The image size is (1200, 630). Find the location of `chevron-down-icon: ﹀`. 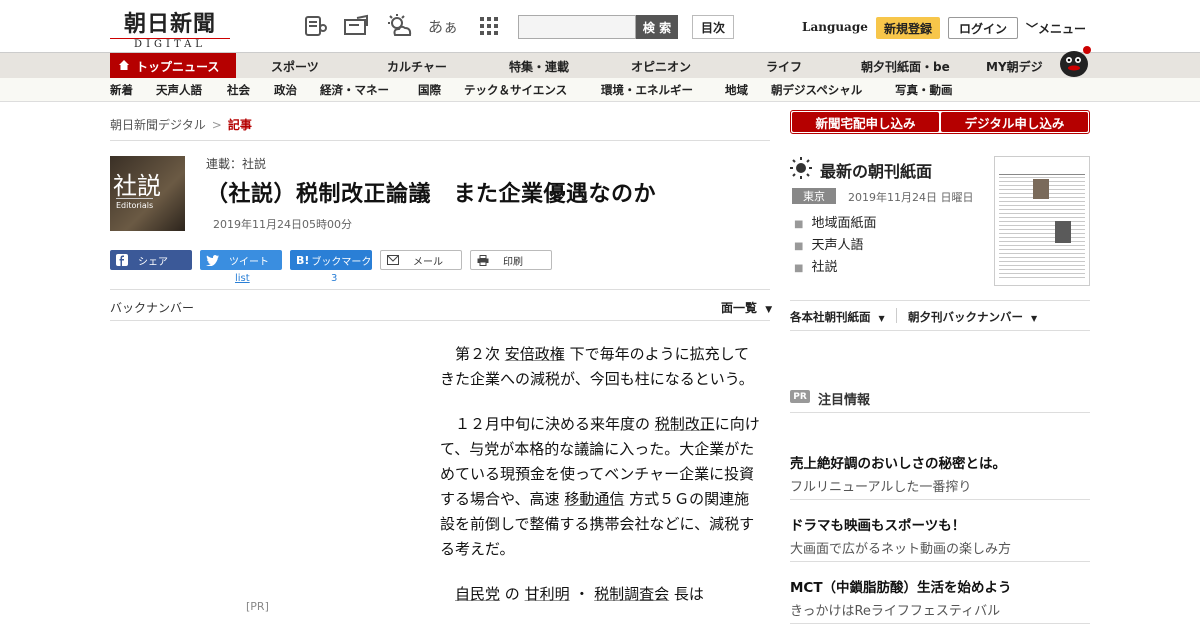

chevron-down-icon: ﹀ is located at coordinates (1032, 29).